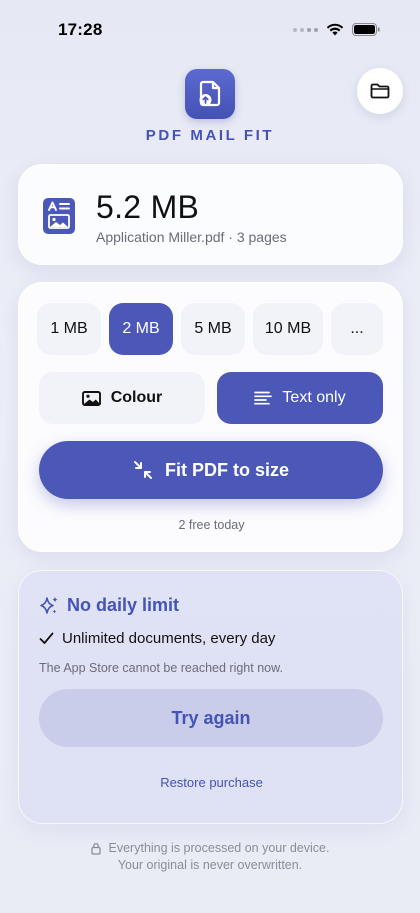  I want to click on status-bar: 17:28, so click(210, 30).